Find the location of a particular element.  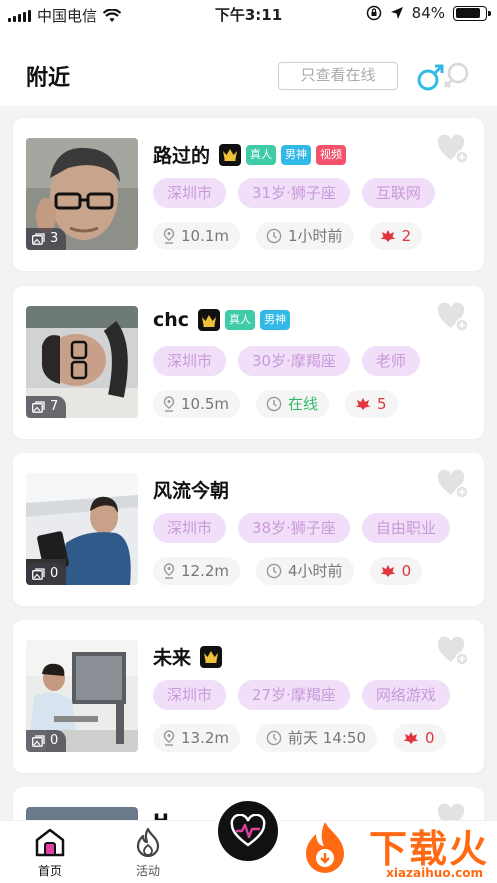

header: 附近 只查看在线 is located at coordinates (248, 67).